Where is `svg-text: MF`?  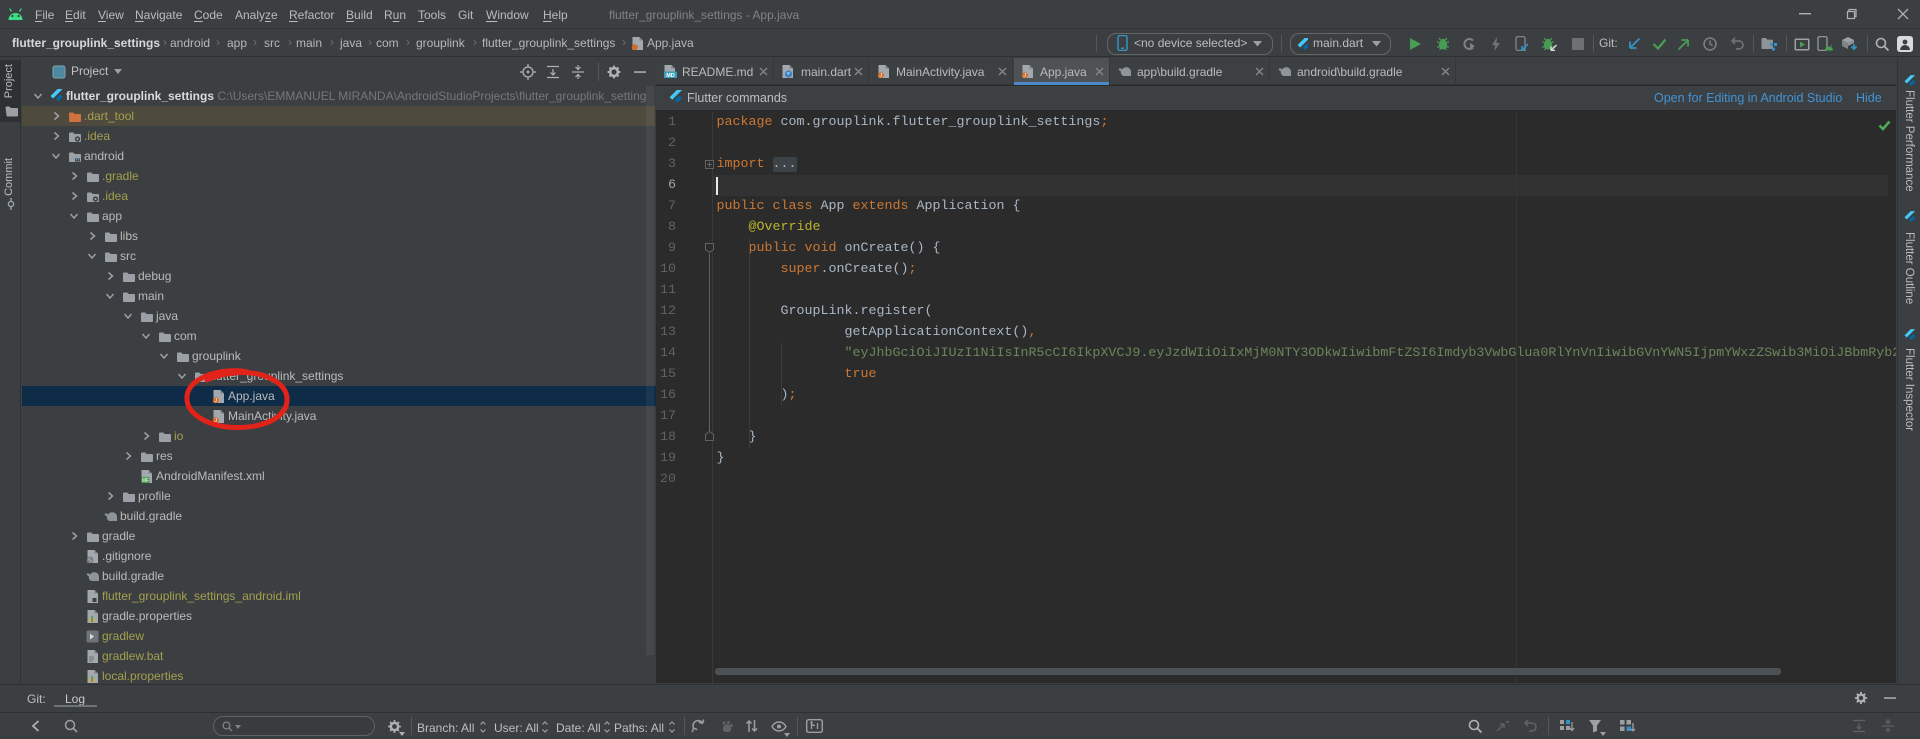
svg-text: MF is located at coordinates (145, 481).